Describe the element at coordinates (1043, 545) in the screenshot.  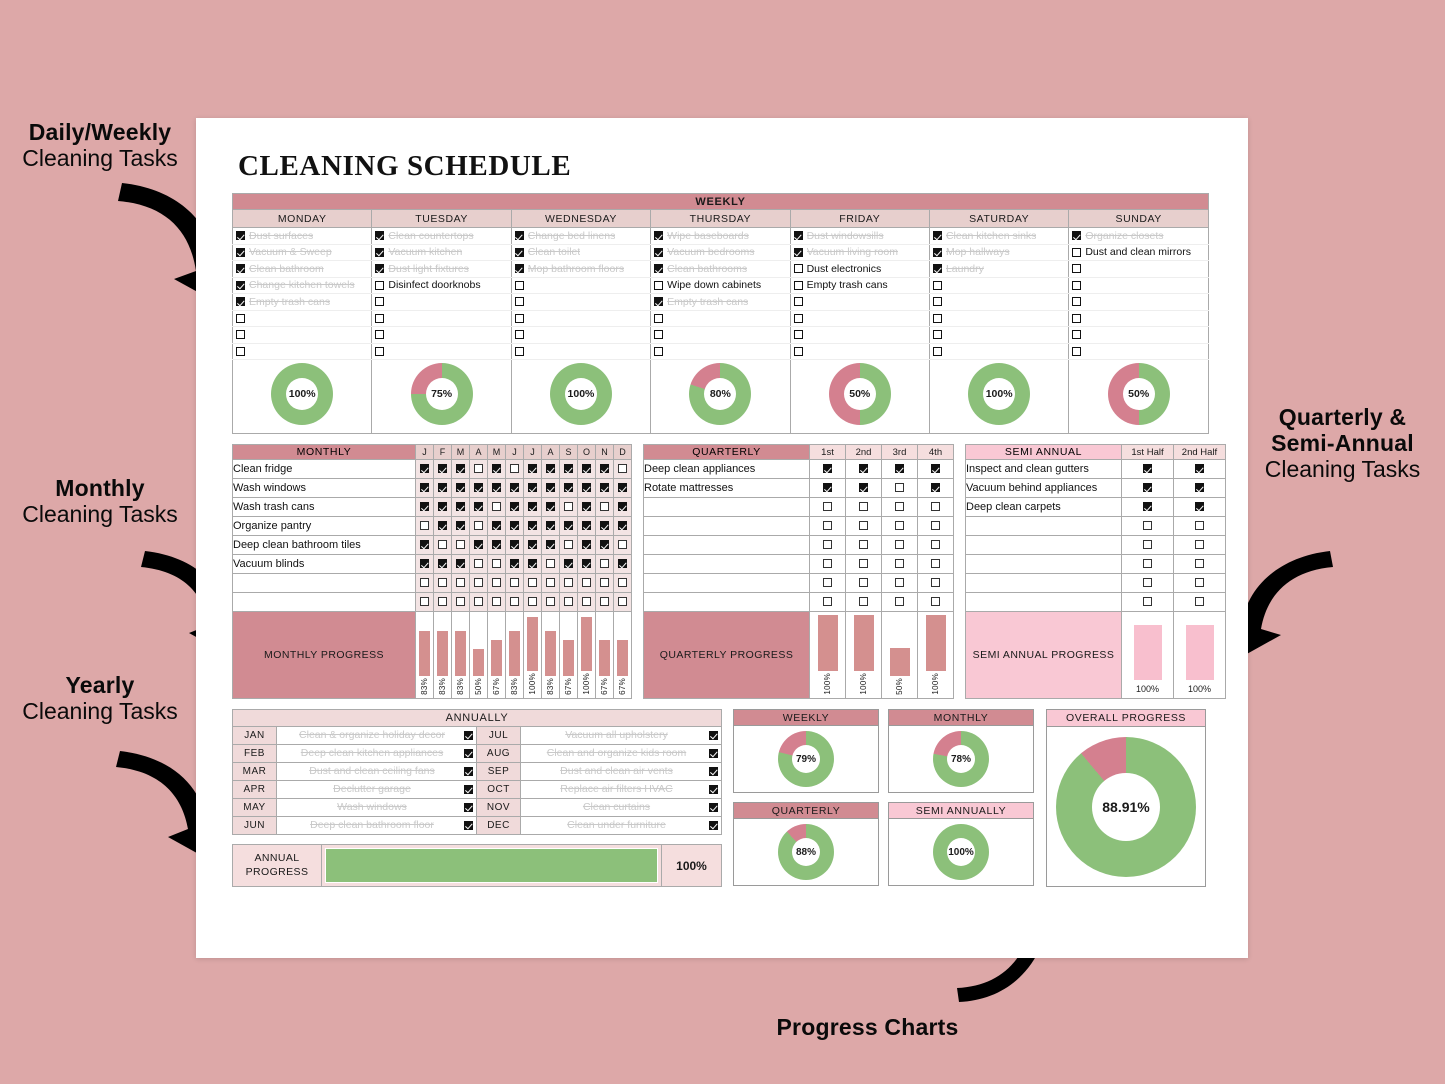
I see `semi-annual-task-label` at that location.